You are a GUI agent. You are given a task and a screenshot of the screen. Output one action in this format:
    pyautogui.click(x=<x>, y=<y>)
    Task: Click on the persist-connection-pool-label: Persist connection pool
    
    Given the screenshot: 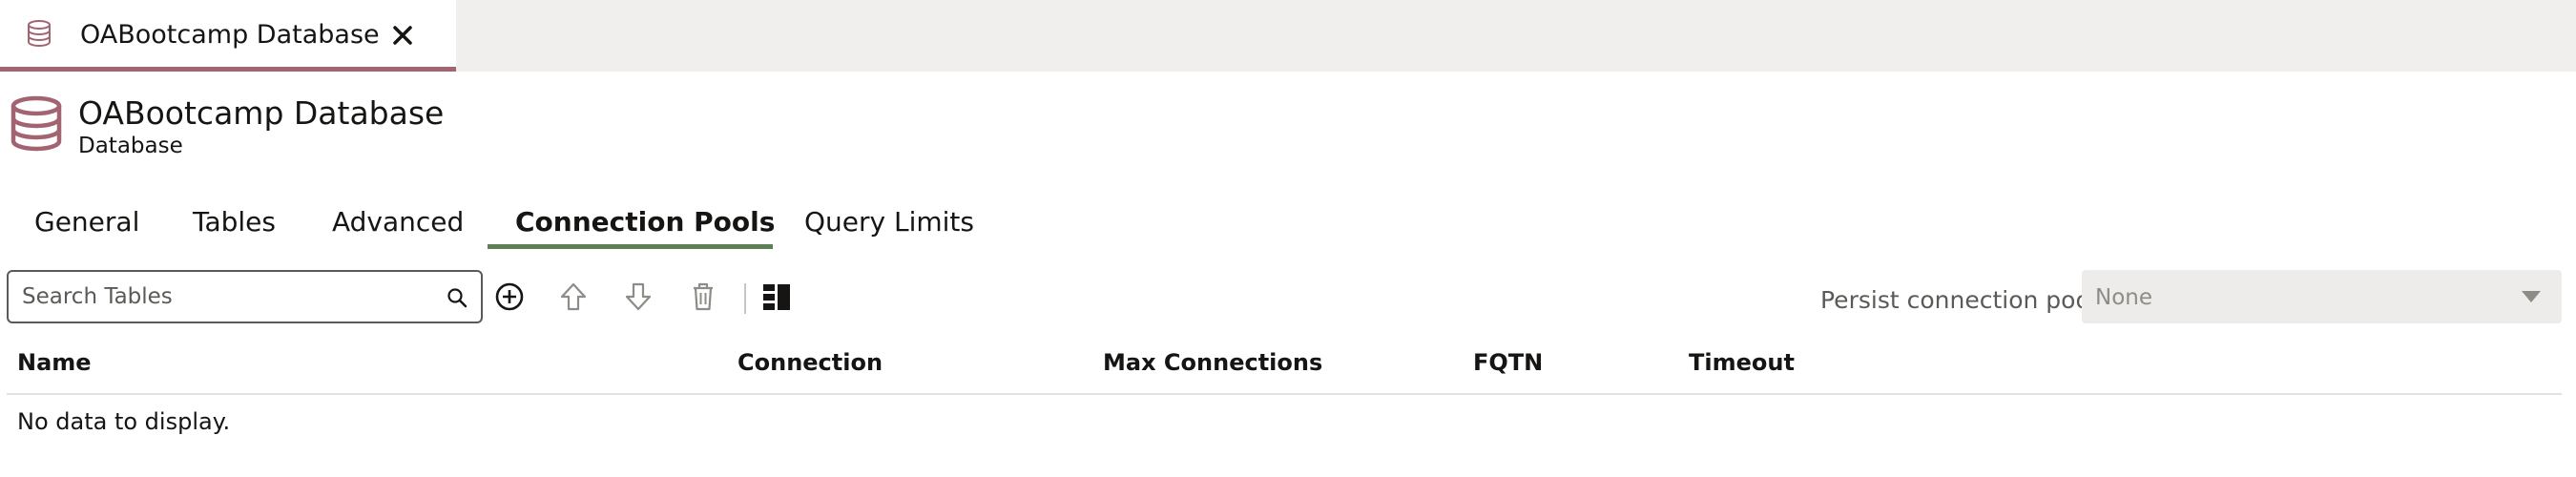 What is the action you would take?
    pyautogui.click(x=1958, y=300)
    